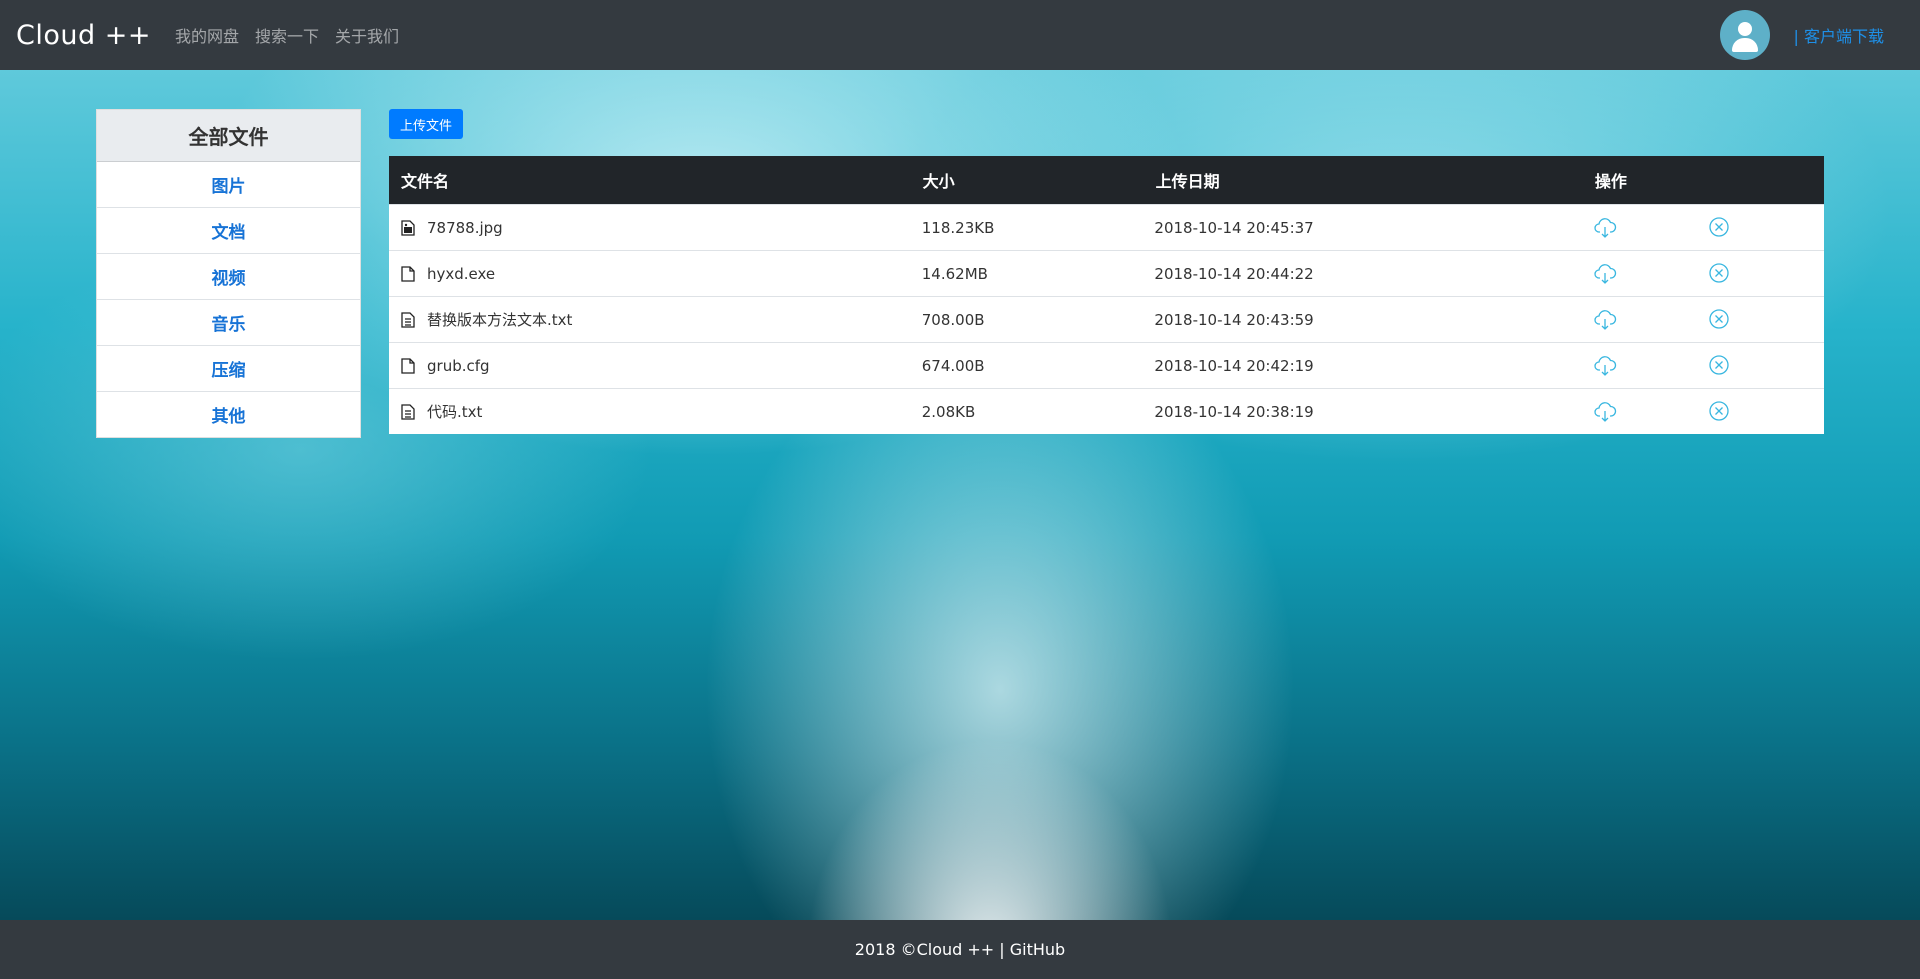 The image size is (1920, 979). What do you see at coordinates (938, 181) in the screenshot?
I see `header-size: 大小` at bounding box center [938, 181].